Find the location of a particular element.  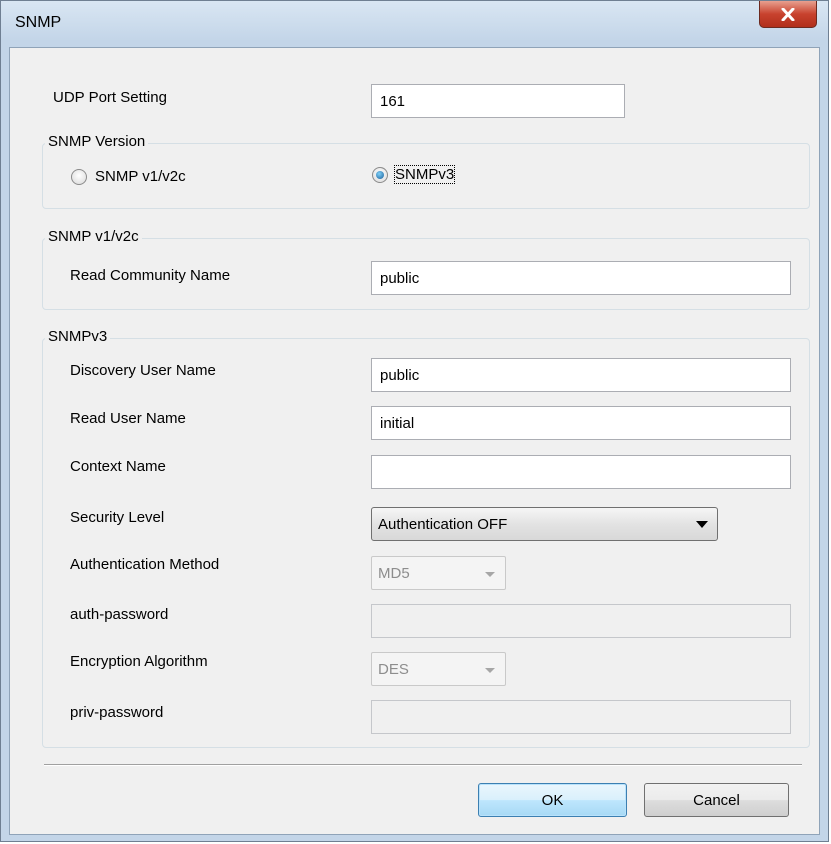

discovery-user-name-input: public is located at coordinates (581, 375).